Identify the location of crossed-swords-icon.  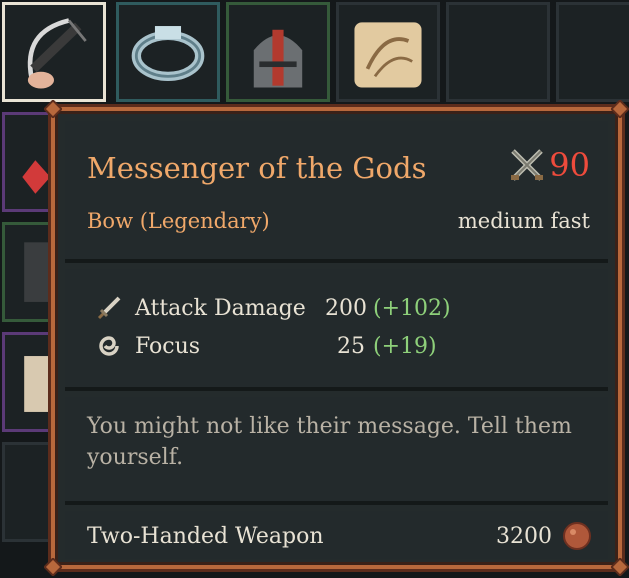
(527, 165).